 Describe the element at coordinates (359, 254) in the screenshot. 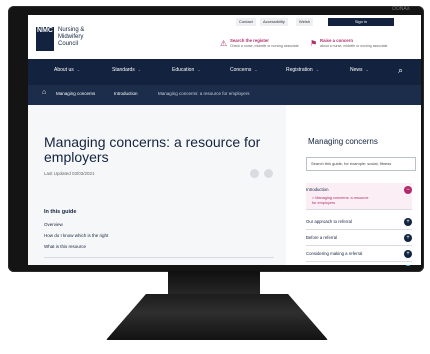

I see `sidebar-item-considering: Considering making a referral +` at that location.